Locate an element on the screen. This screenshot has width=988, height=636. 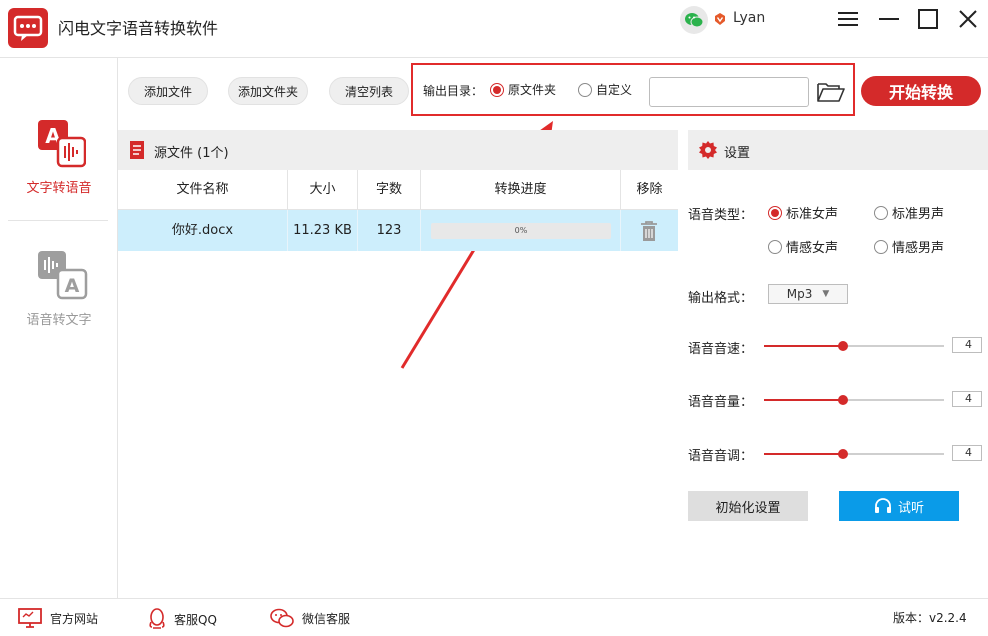
voice-emotional-female-radio: 情感女声 is located at coordinates (803, 246).